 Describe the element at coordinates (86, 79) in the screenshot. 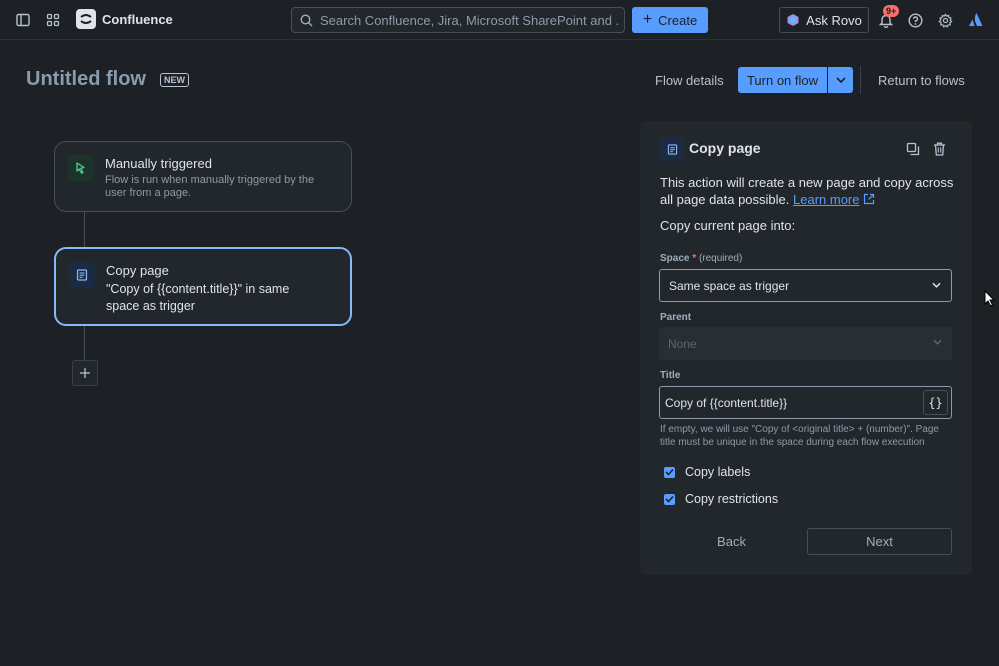

I see `page-title: Untitled flow` at that location.